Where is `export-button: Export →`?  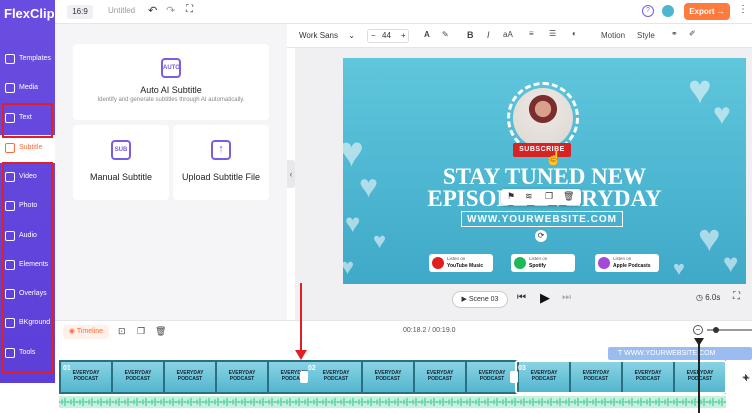 export-button: Export → is located at coordinates (707, 11).